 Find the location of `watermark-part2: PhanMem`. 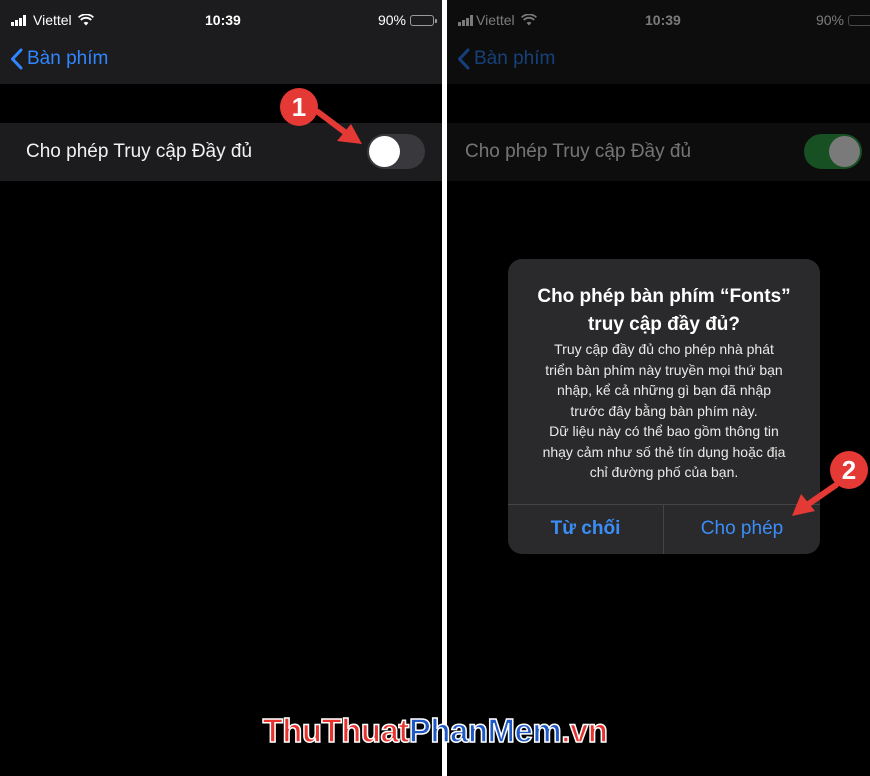

watermark-part2: PhanMem is located at coordinates (485, 730).